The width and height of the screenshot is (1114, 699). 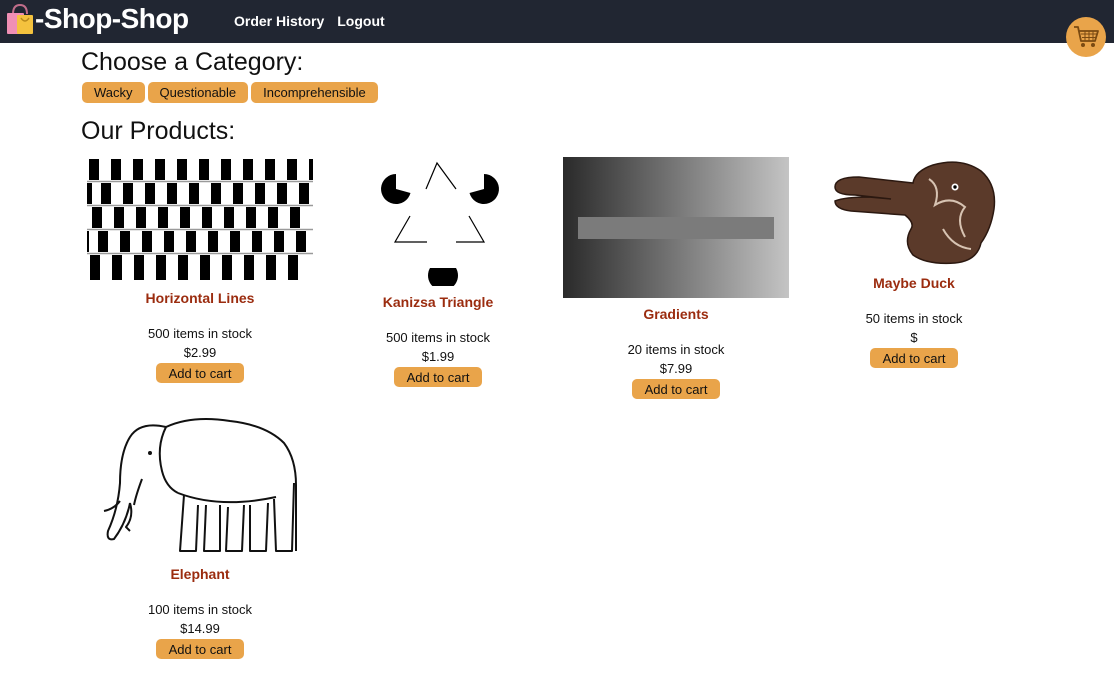 What do you see at coordinates (200, 298) in the screenshot?
I see `product-name-link: Horizontal Lines` at bounding box center [200, 298].